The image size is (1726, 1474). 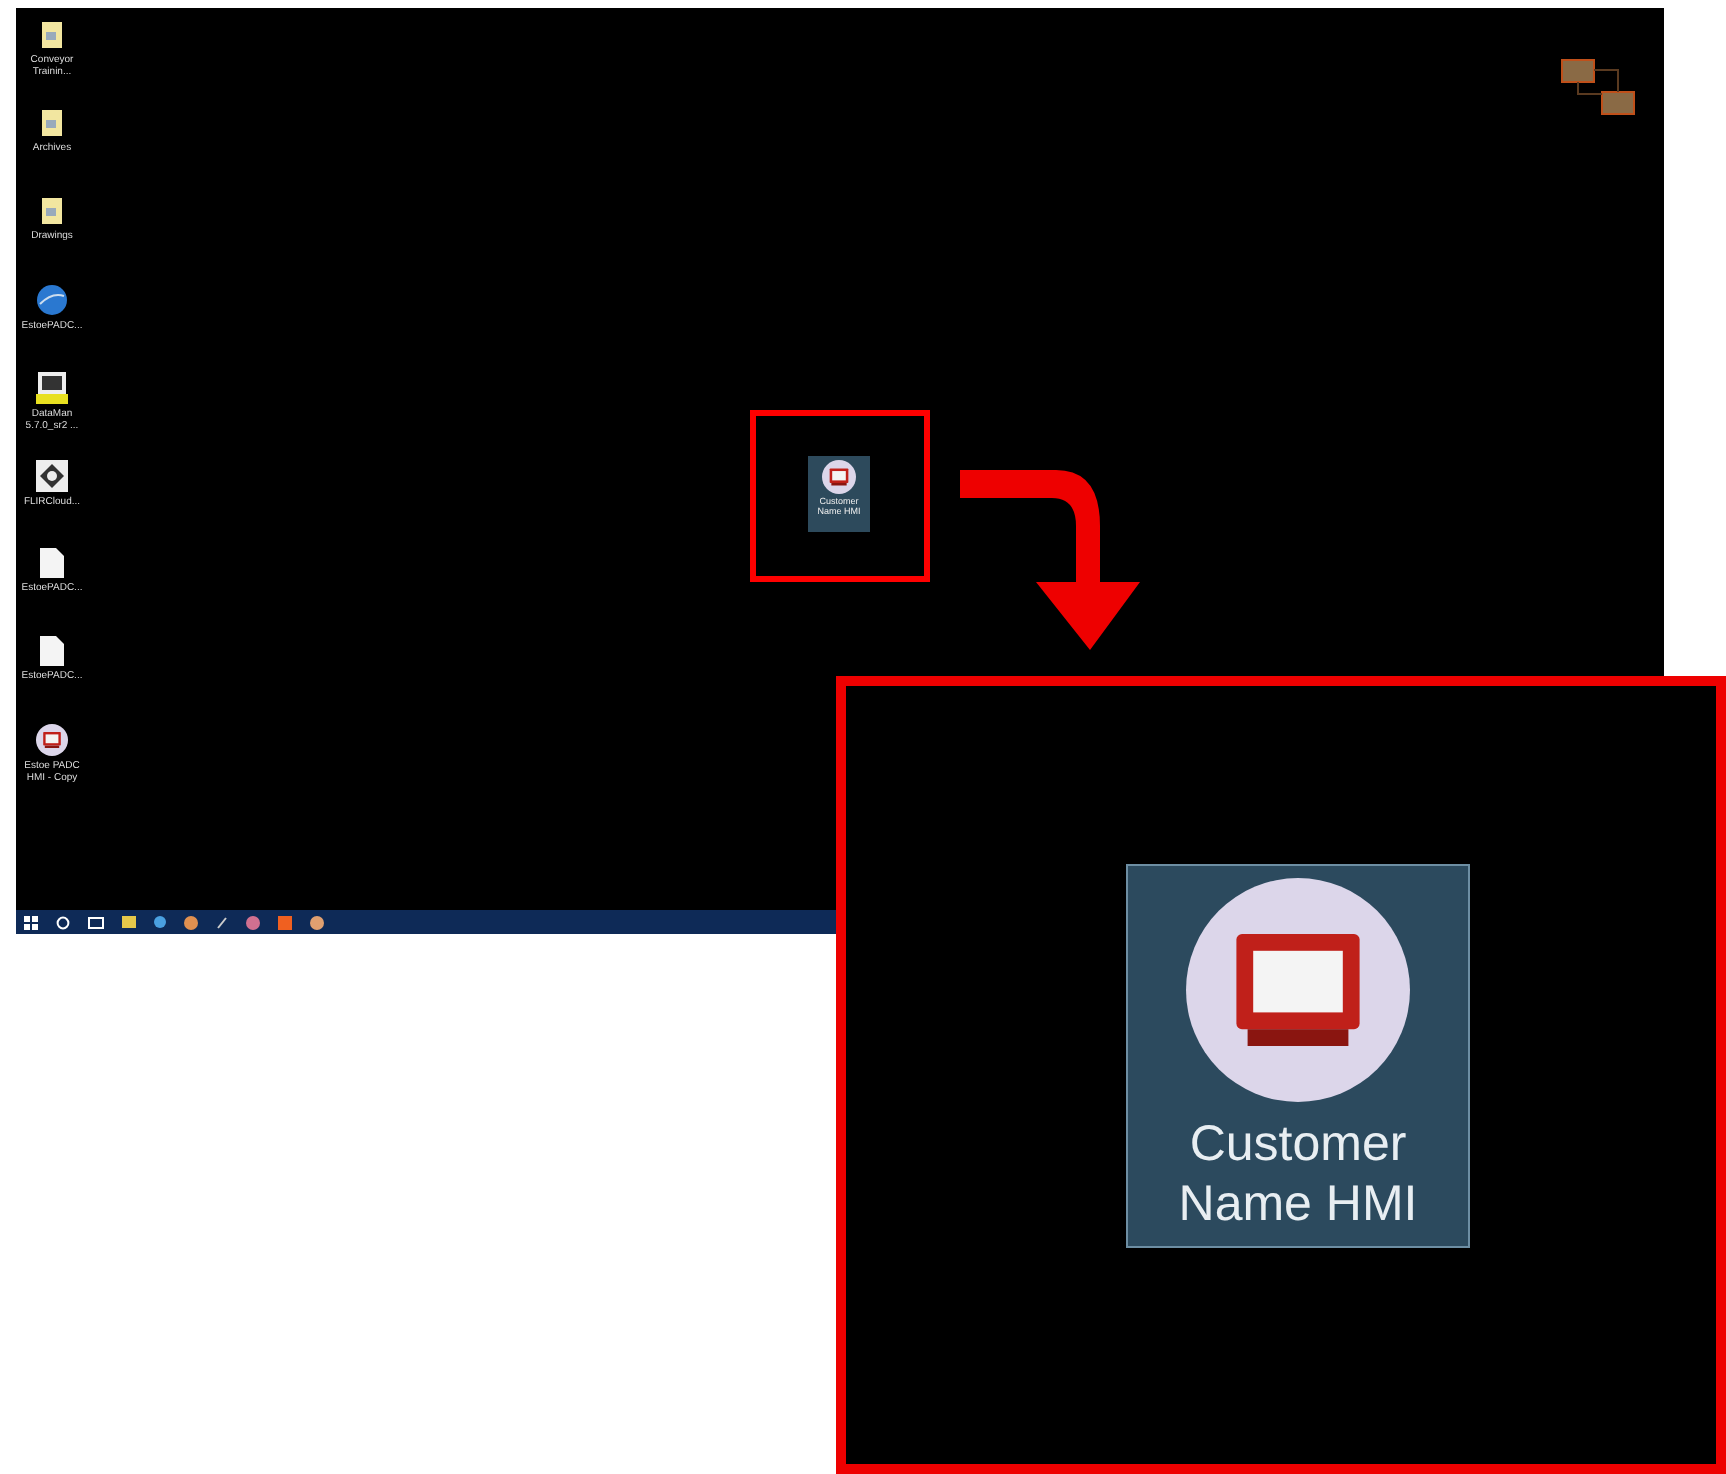 I want to click on icon-label: Customer Name HMI, so click(x=1298, y=1174).